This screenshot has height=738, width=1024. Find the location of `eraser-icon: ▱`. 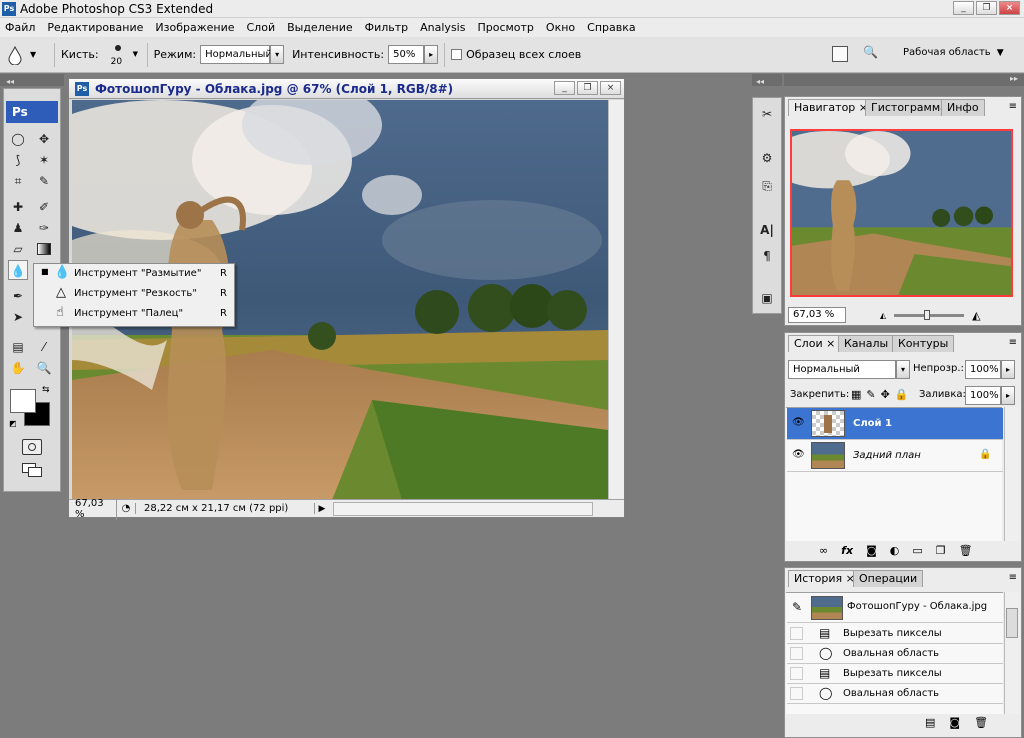

eraser-icon: ▱ is located at coordinates (18, 249).